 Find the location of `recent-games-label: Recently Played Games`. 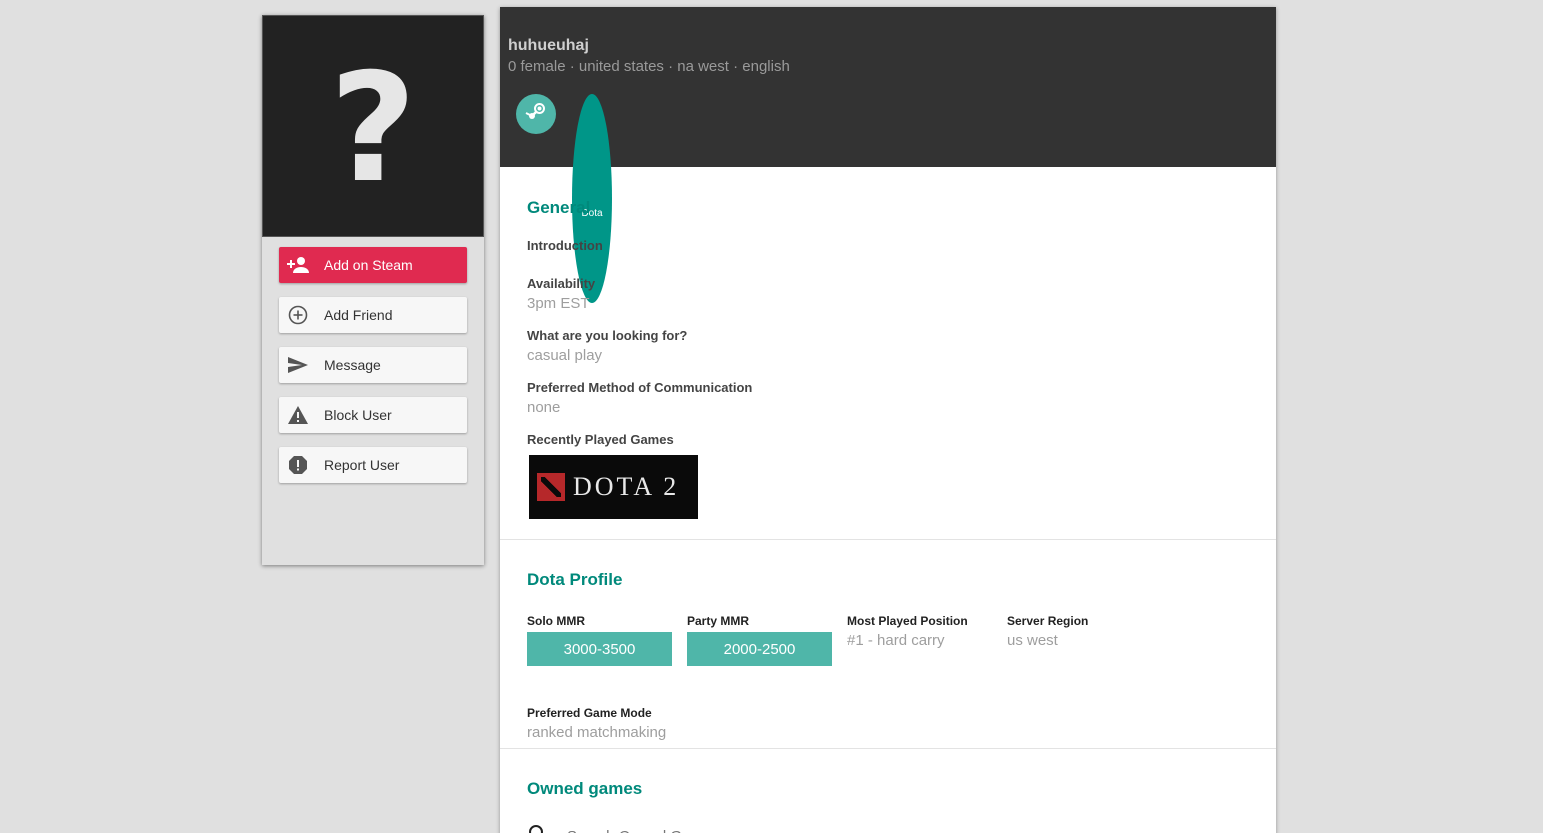

recent-games-label: Recently Played Games is located at coordinates (600, 439).